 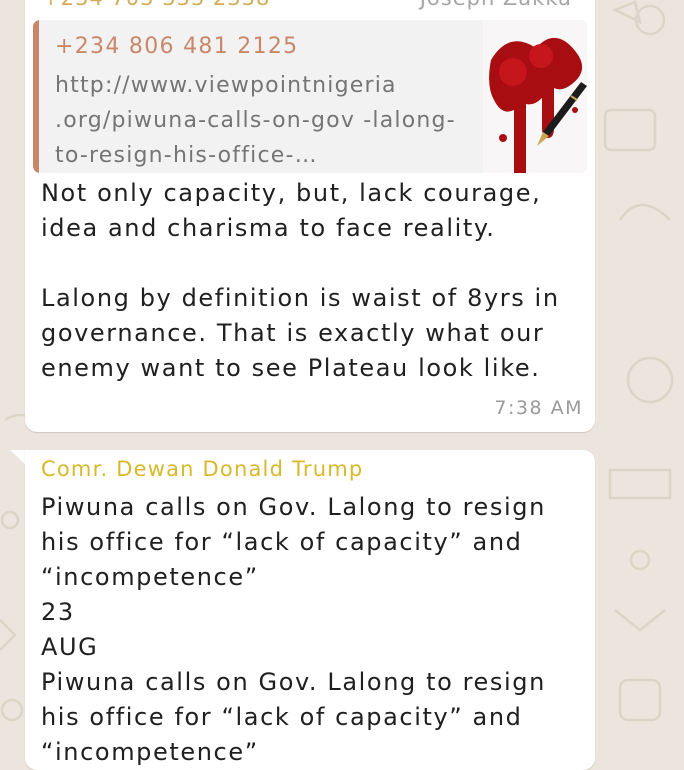 What do you see at coordinates (177, 46) in the screenshot?
I see `quote-author: +234 806 481 2125` at bounding box center [177, 46].